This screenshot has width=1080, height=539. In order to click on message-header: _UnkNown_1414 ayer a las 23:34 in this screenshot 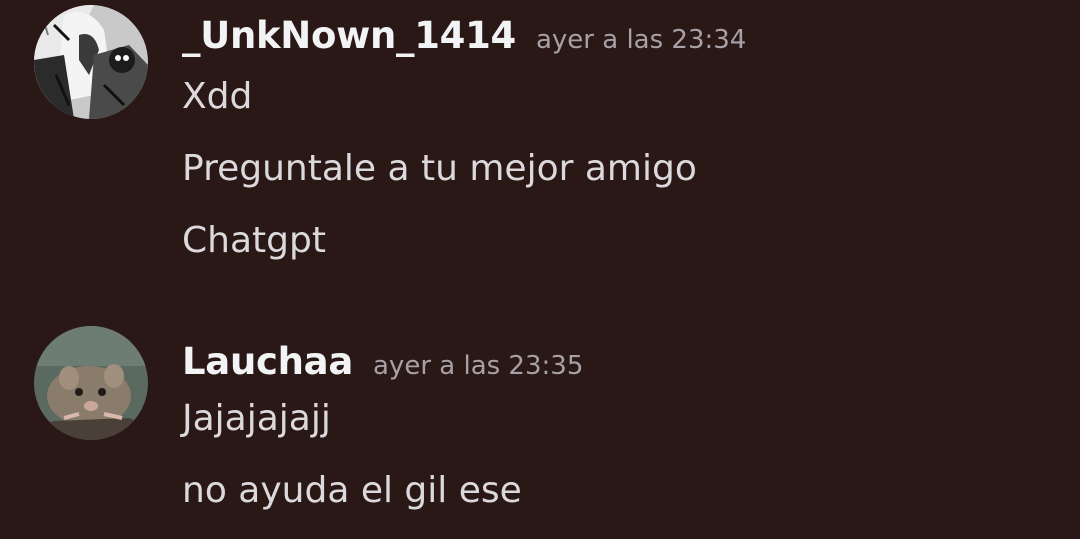, I will do `click(464, 35)`.